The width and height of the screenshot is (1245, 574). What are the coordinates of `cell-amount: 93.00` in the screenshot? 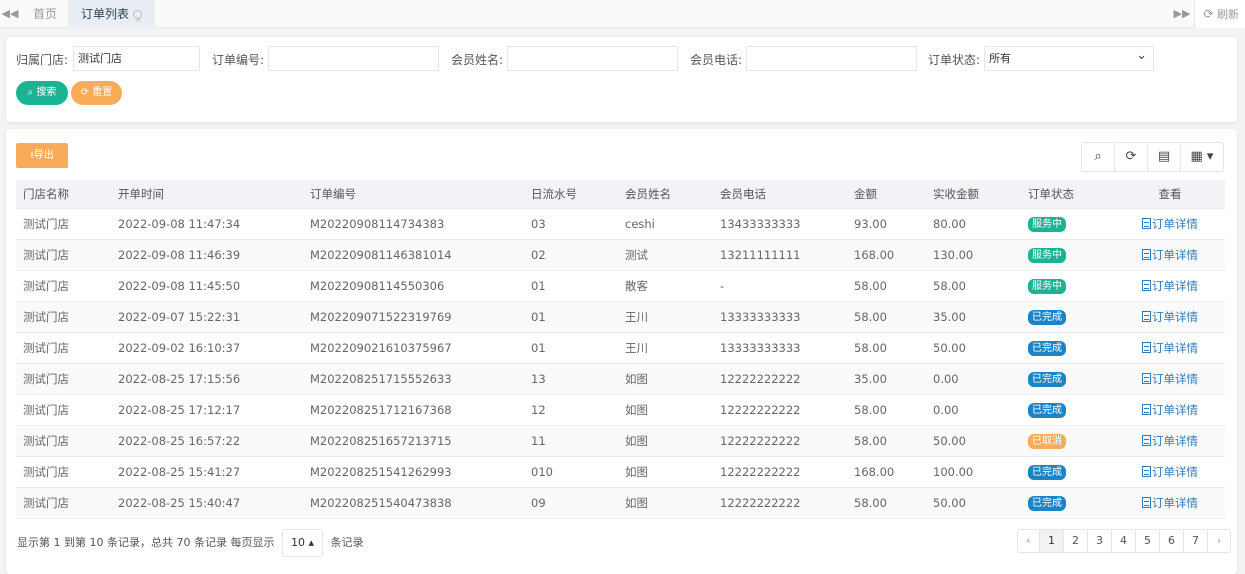 It's located at (886, 224).